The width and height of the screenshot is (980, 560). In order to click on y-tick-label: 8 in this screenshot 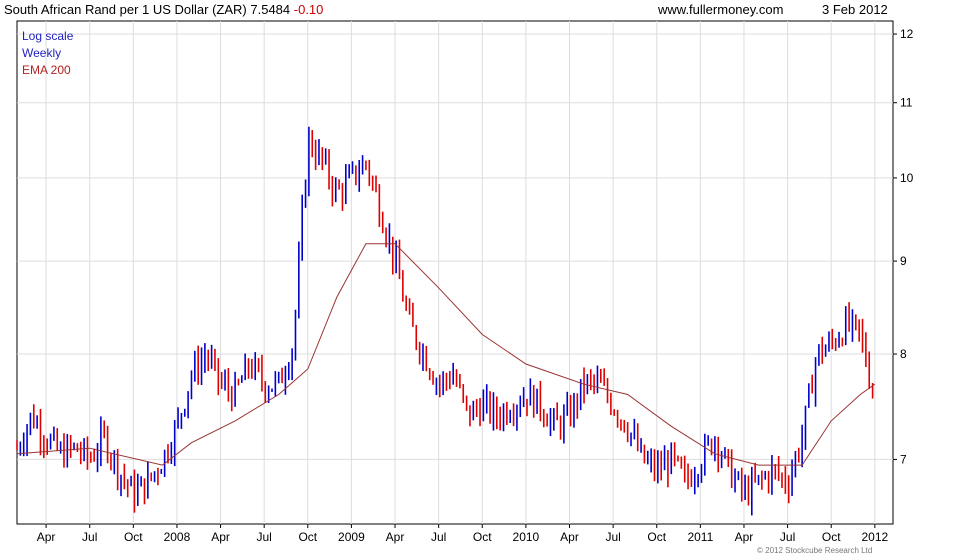, I will do `click(903, 354)`.